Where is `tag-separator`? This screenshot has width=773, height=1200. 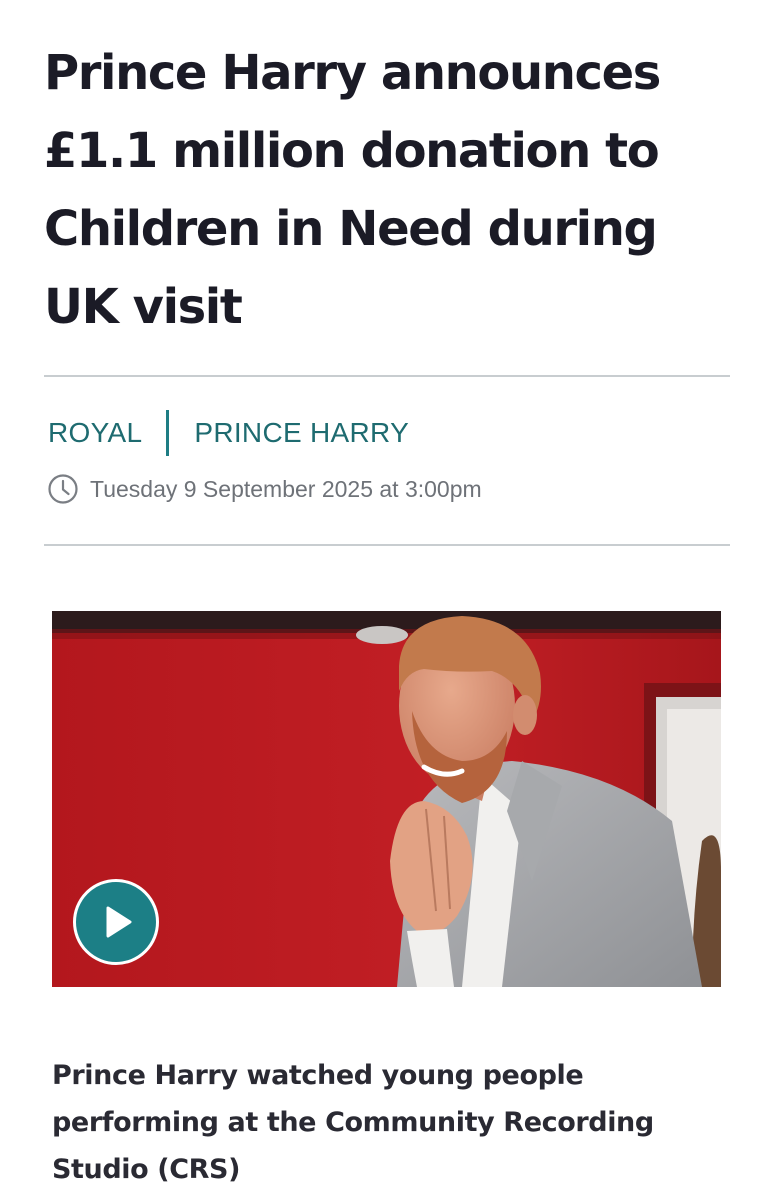
tag-separator is located at coordinates (168, 433).